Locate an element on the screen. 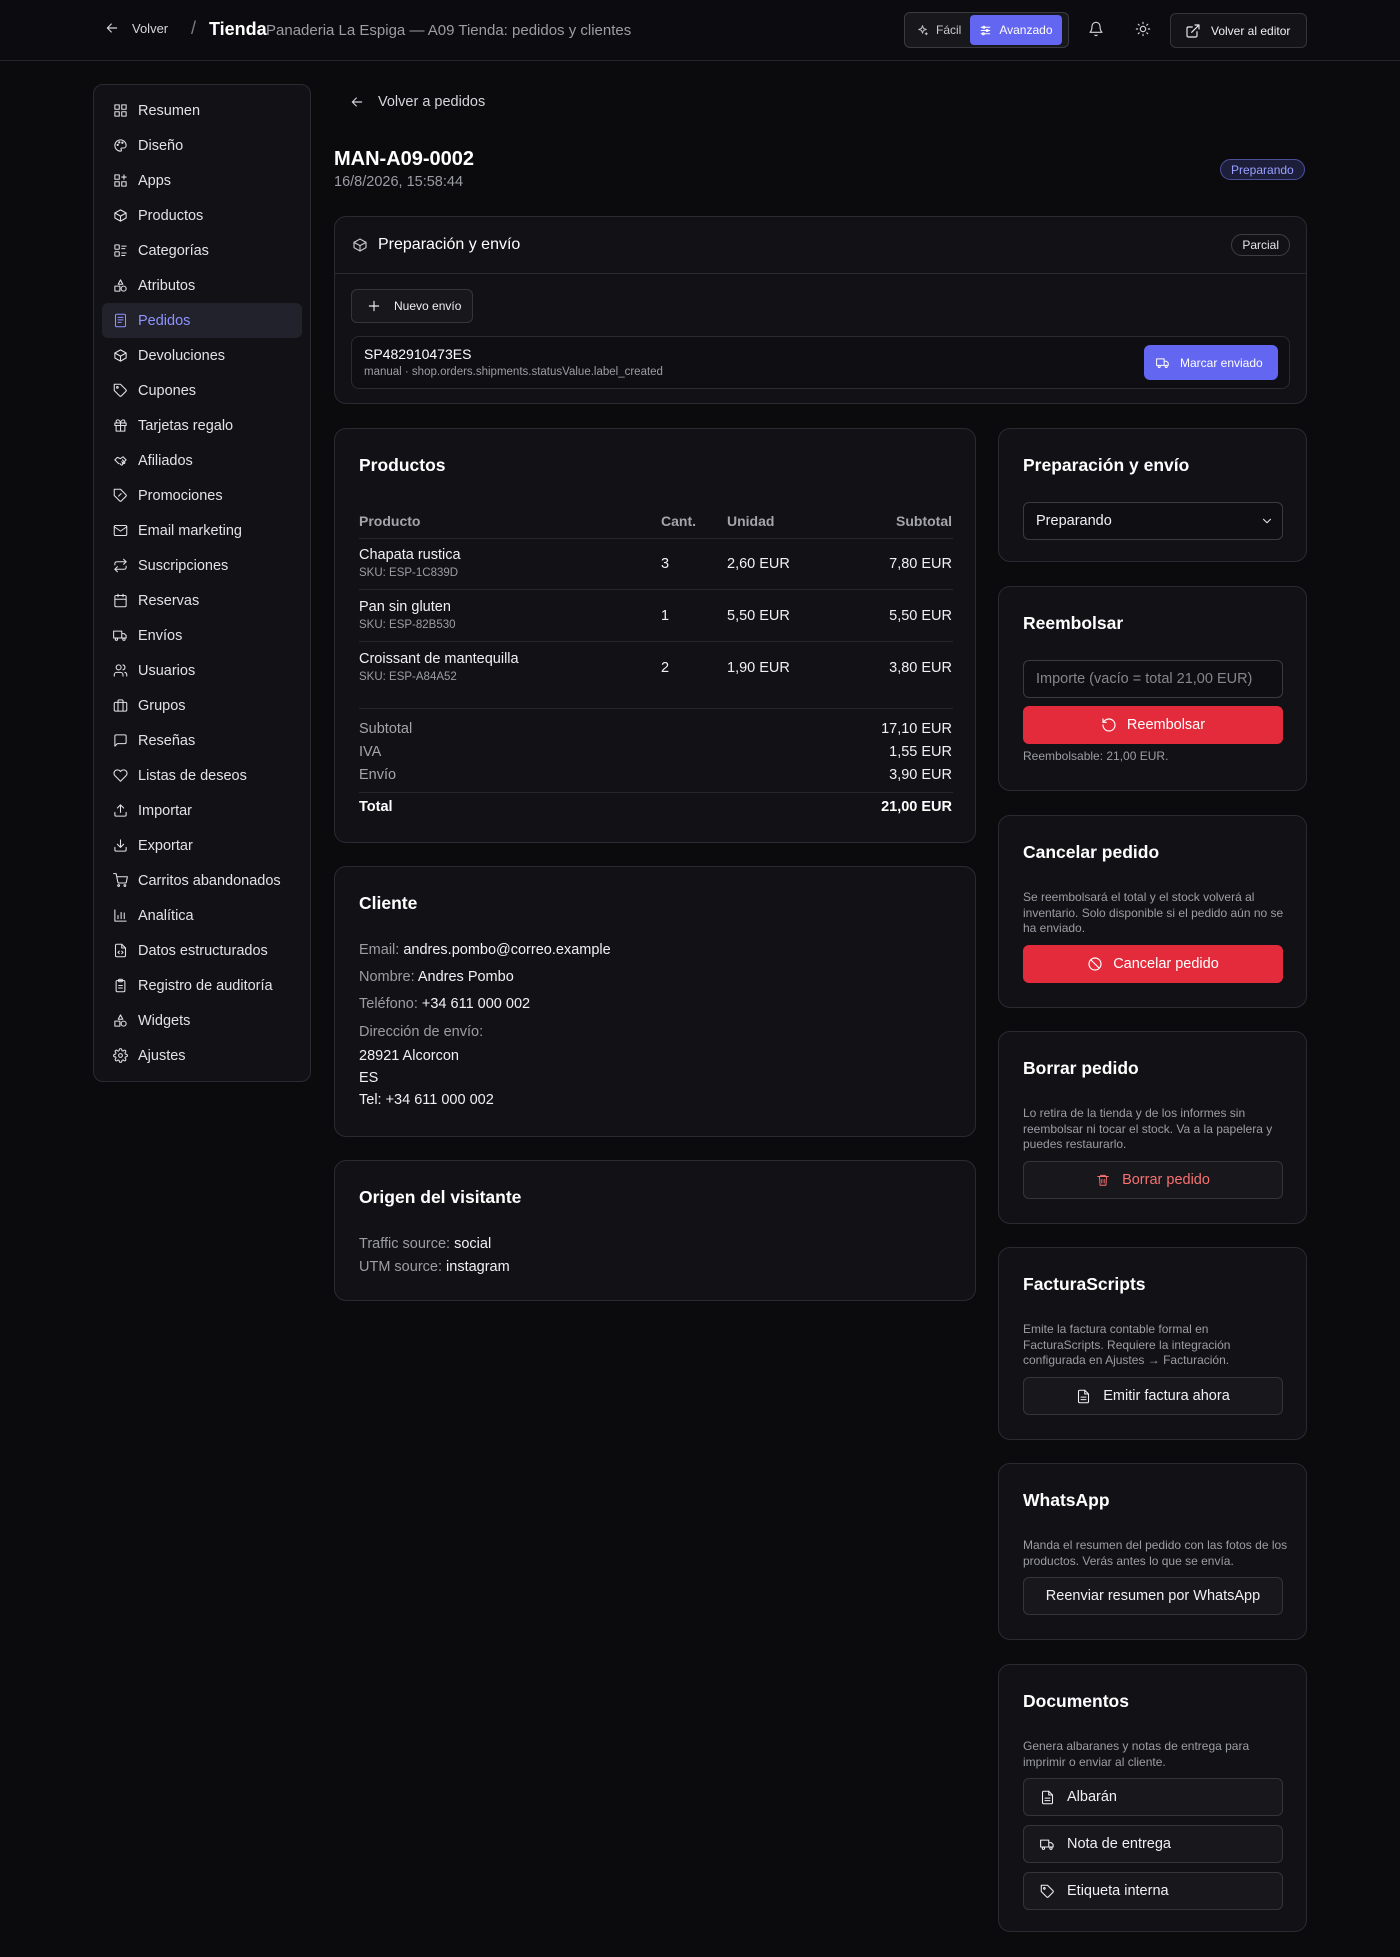  sidebar-item-registro-de-auditoría: Registro de auditoría is located at coordinates (202, 985).